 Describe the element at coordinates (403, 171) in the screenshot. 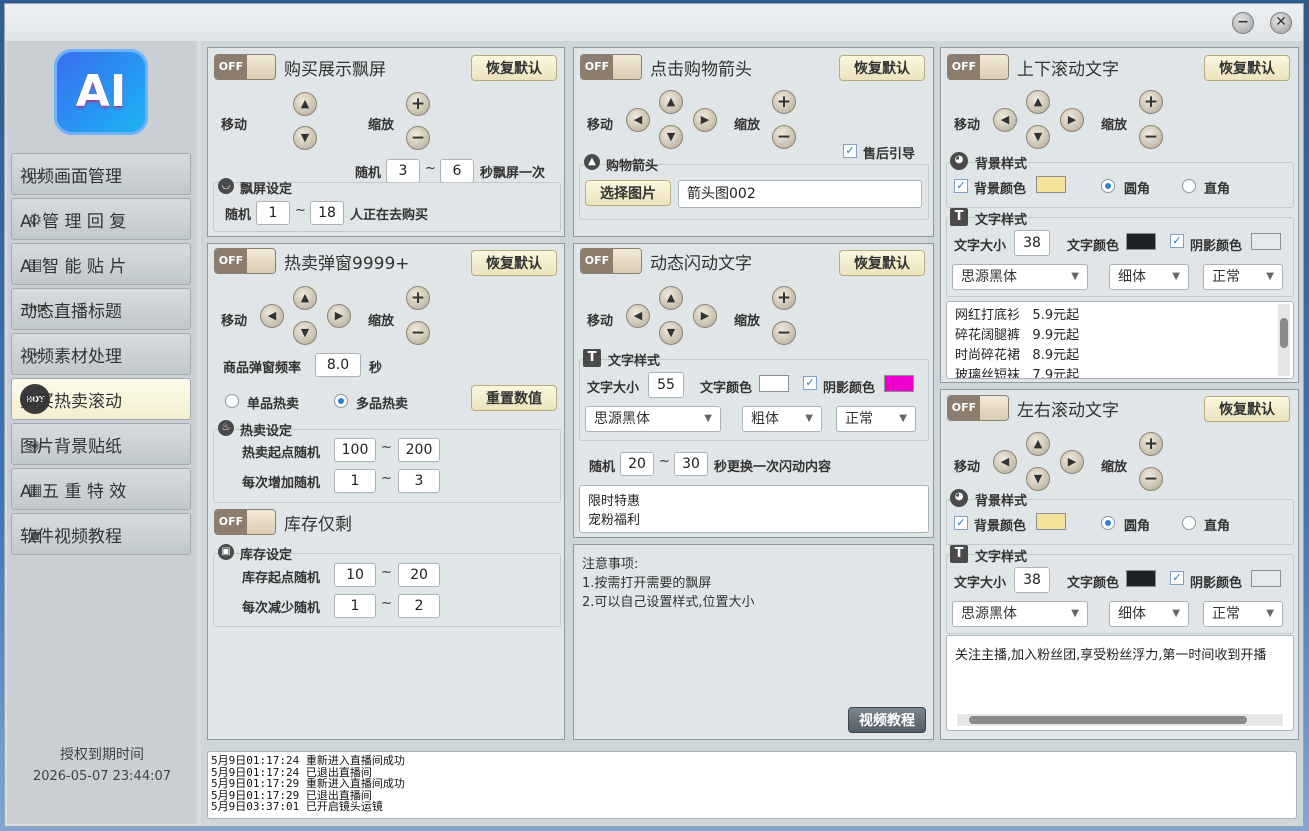

I see `interval-min-input: 3` at that location.